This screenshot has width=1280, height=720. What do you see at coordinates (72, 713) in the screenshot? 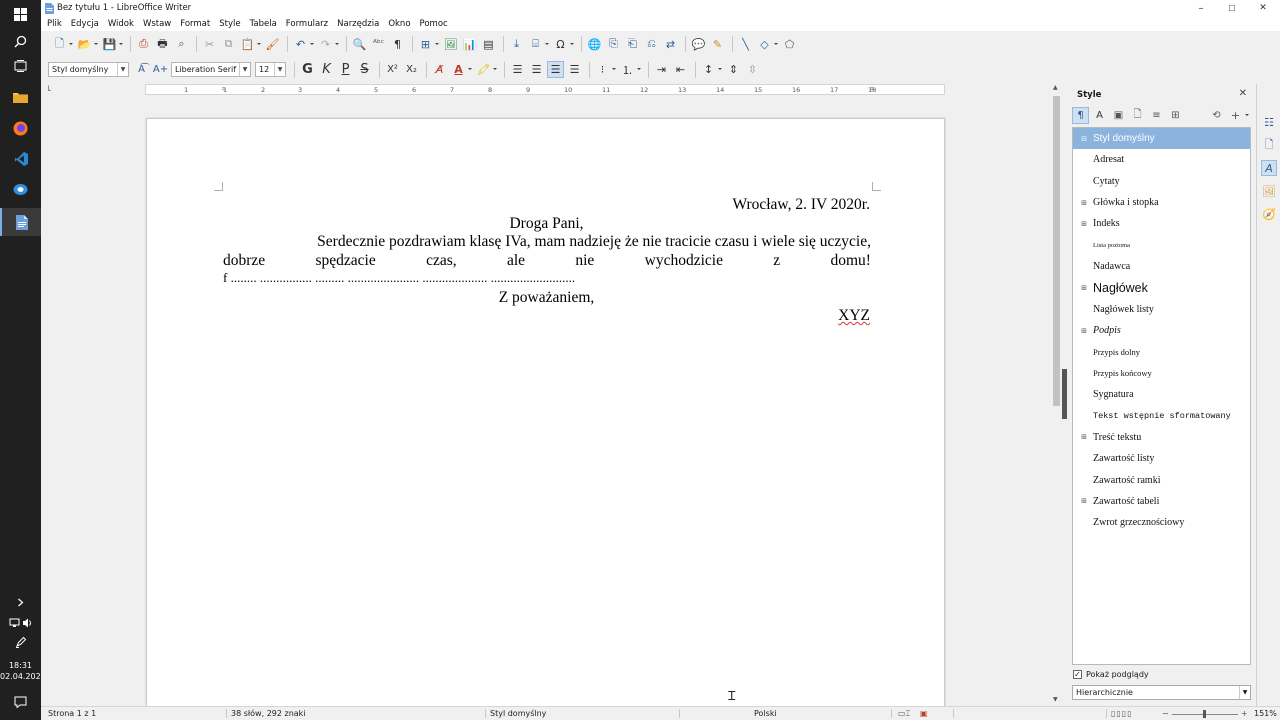
I see `page-count: Strona 1 z 1` at bounding box center [72, 713].